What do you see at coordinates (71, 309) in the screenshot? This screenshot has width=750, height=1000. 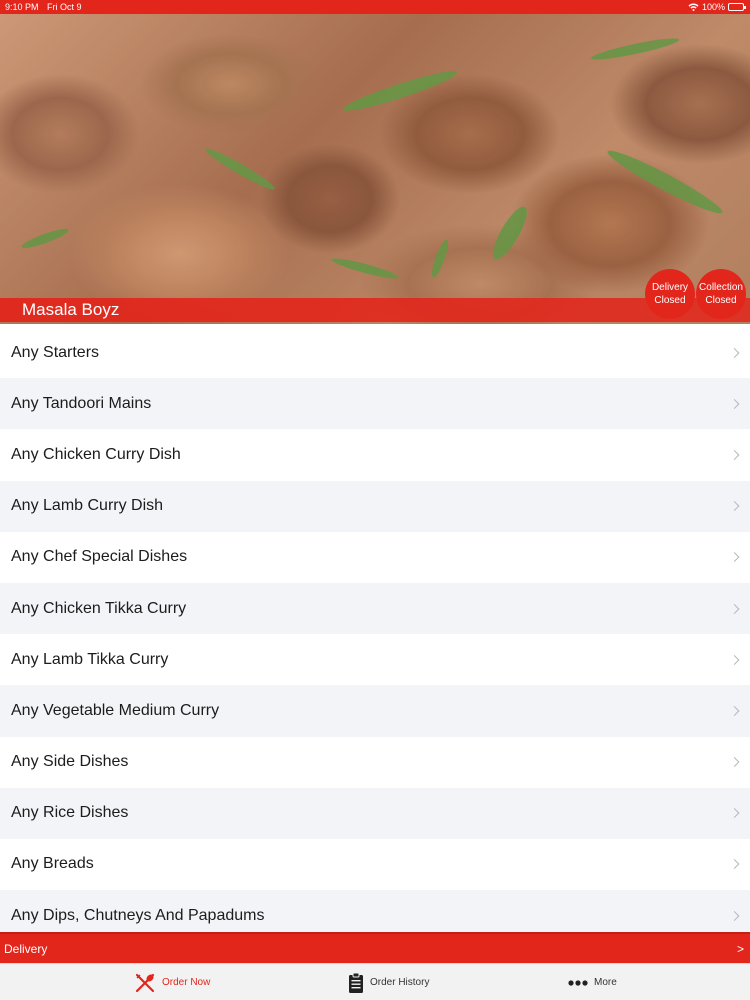 I see `restaurant-name: Masala Boyz` at bounding box center [71, 309].